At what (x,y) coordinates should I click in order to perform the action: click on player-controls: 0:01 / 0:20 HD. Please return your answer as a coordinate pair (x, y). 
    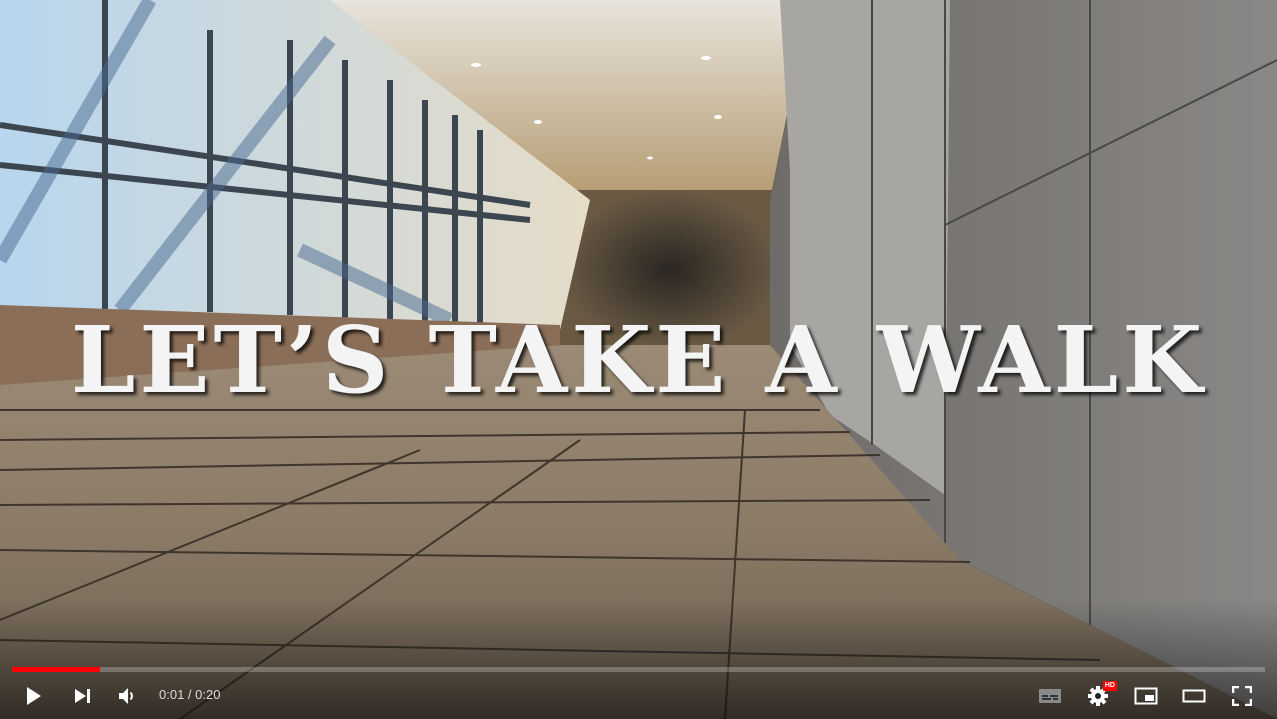
    Looking at the image, I should click on (638, 696).